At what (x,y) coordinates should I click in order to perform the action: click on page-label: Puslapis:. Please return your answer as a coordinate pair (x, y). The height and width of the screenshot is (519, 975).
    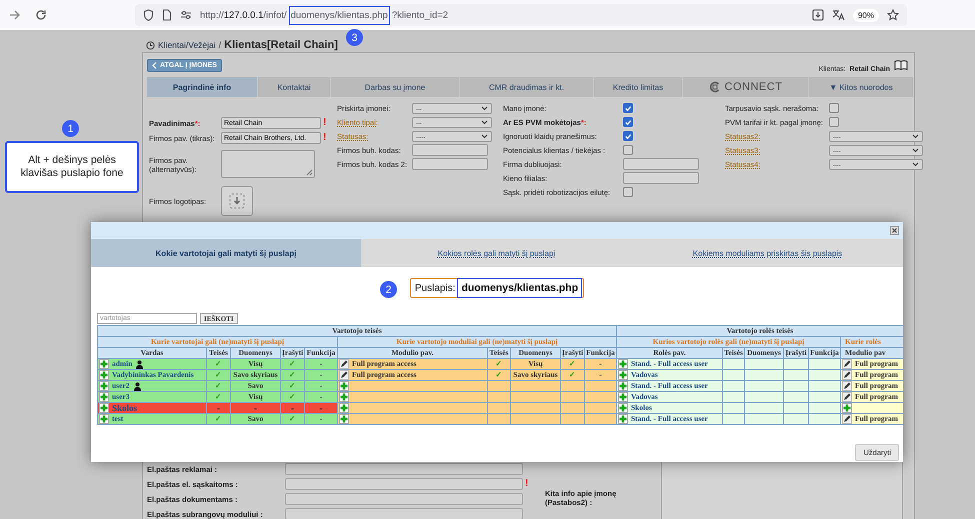
    Looking at the image, I should click on (435, 288).